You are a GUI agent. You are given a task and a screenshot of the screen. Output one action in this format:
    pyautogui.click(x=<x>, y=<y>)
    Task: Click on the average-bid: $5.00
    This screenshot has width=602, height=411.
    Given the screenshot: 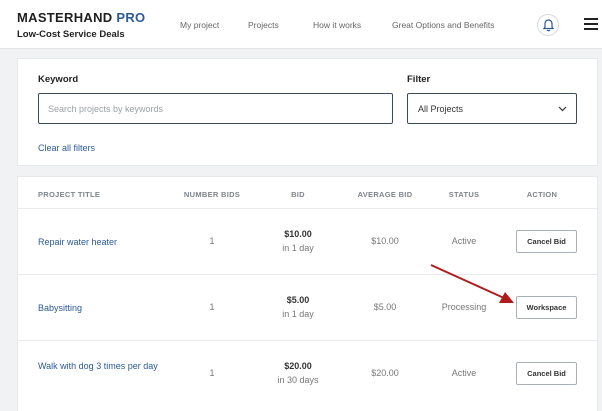 What is the action you would take?
    pyautogui.click(x=385, y=307)
    